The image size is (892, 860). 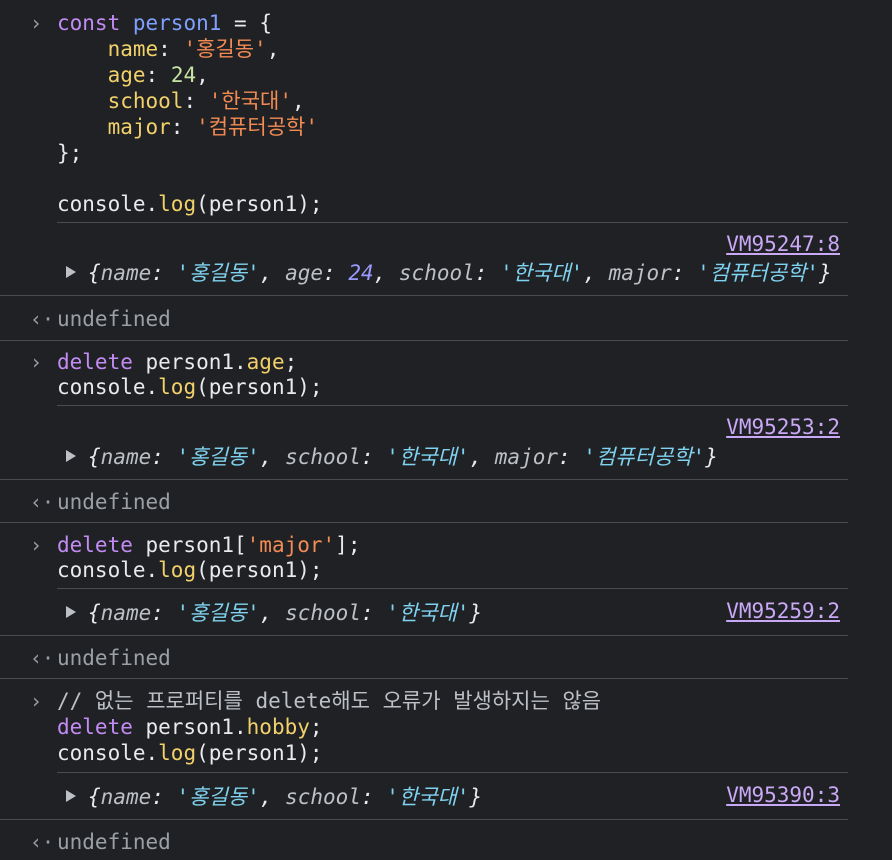 What do you see at coordinates (783, 244) in the screenshot?
I see `source-link: VM95247:8` at bounding box center [783, 244].